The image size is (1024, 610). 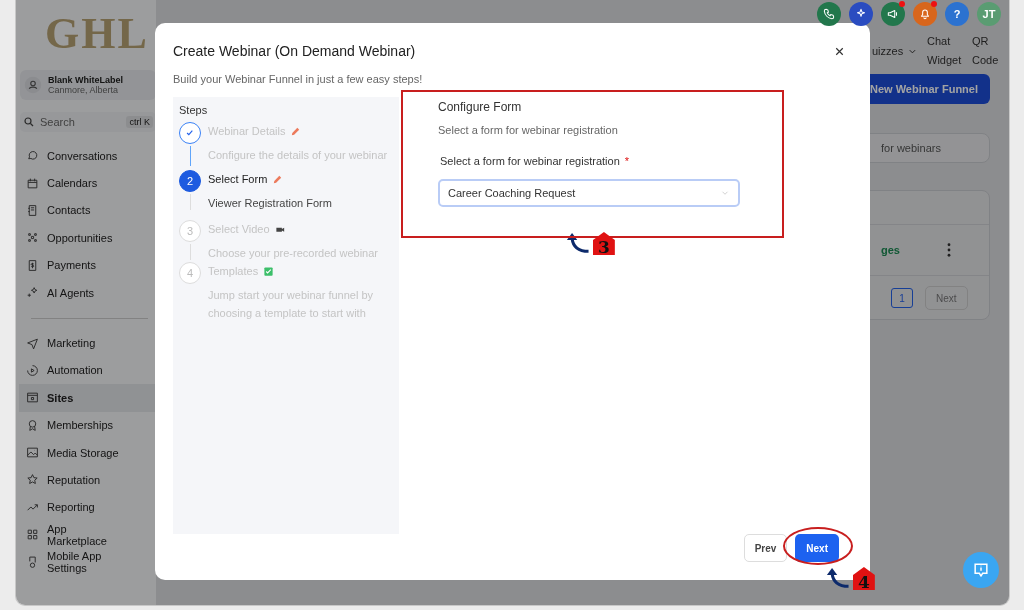 What do you see at coordinates (87, 238) in the screenshot?
I see `nav-item: Opportunities` at bounding box center [87, 238].